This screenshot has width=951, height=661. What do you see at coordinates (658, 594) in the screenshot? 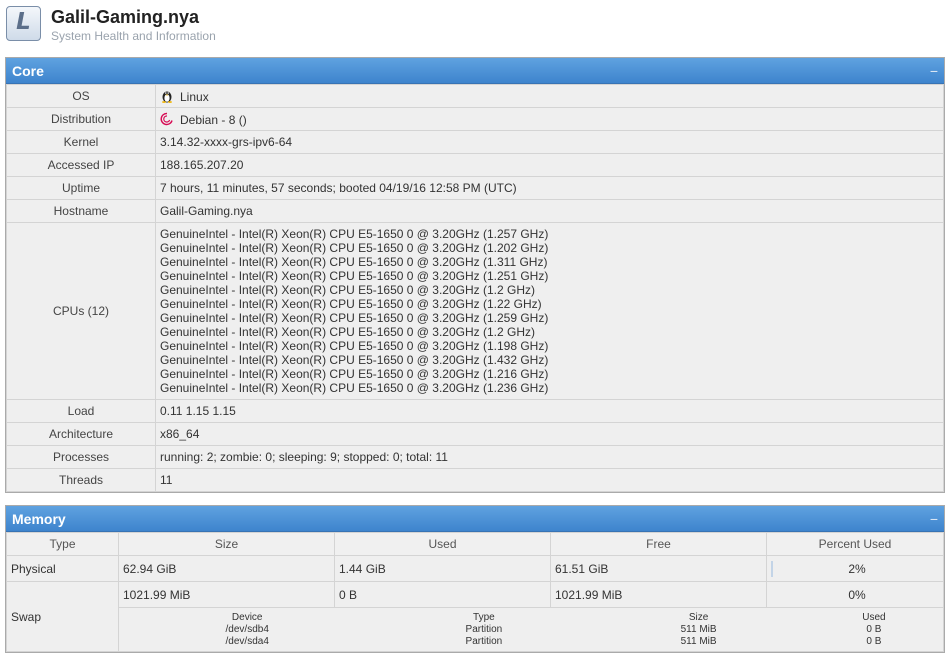
I see `memory-free: 1021.99 MiB` at bounding box center [658, 594].